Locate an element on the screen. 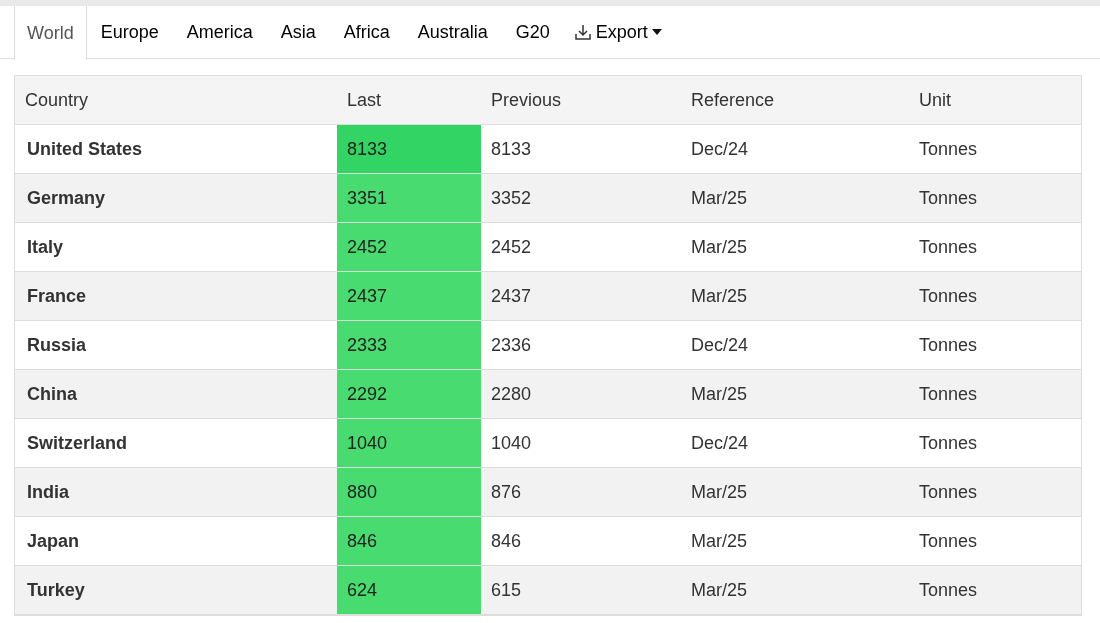 This screenshot has width=1100, height=623. last-value-cell: 846 is located at coordinates (409, 541).